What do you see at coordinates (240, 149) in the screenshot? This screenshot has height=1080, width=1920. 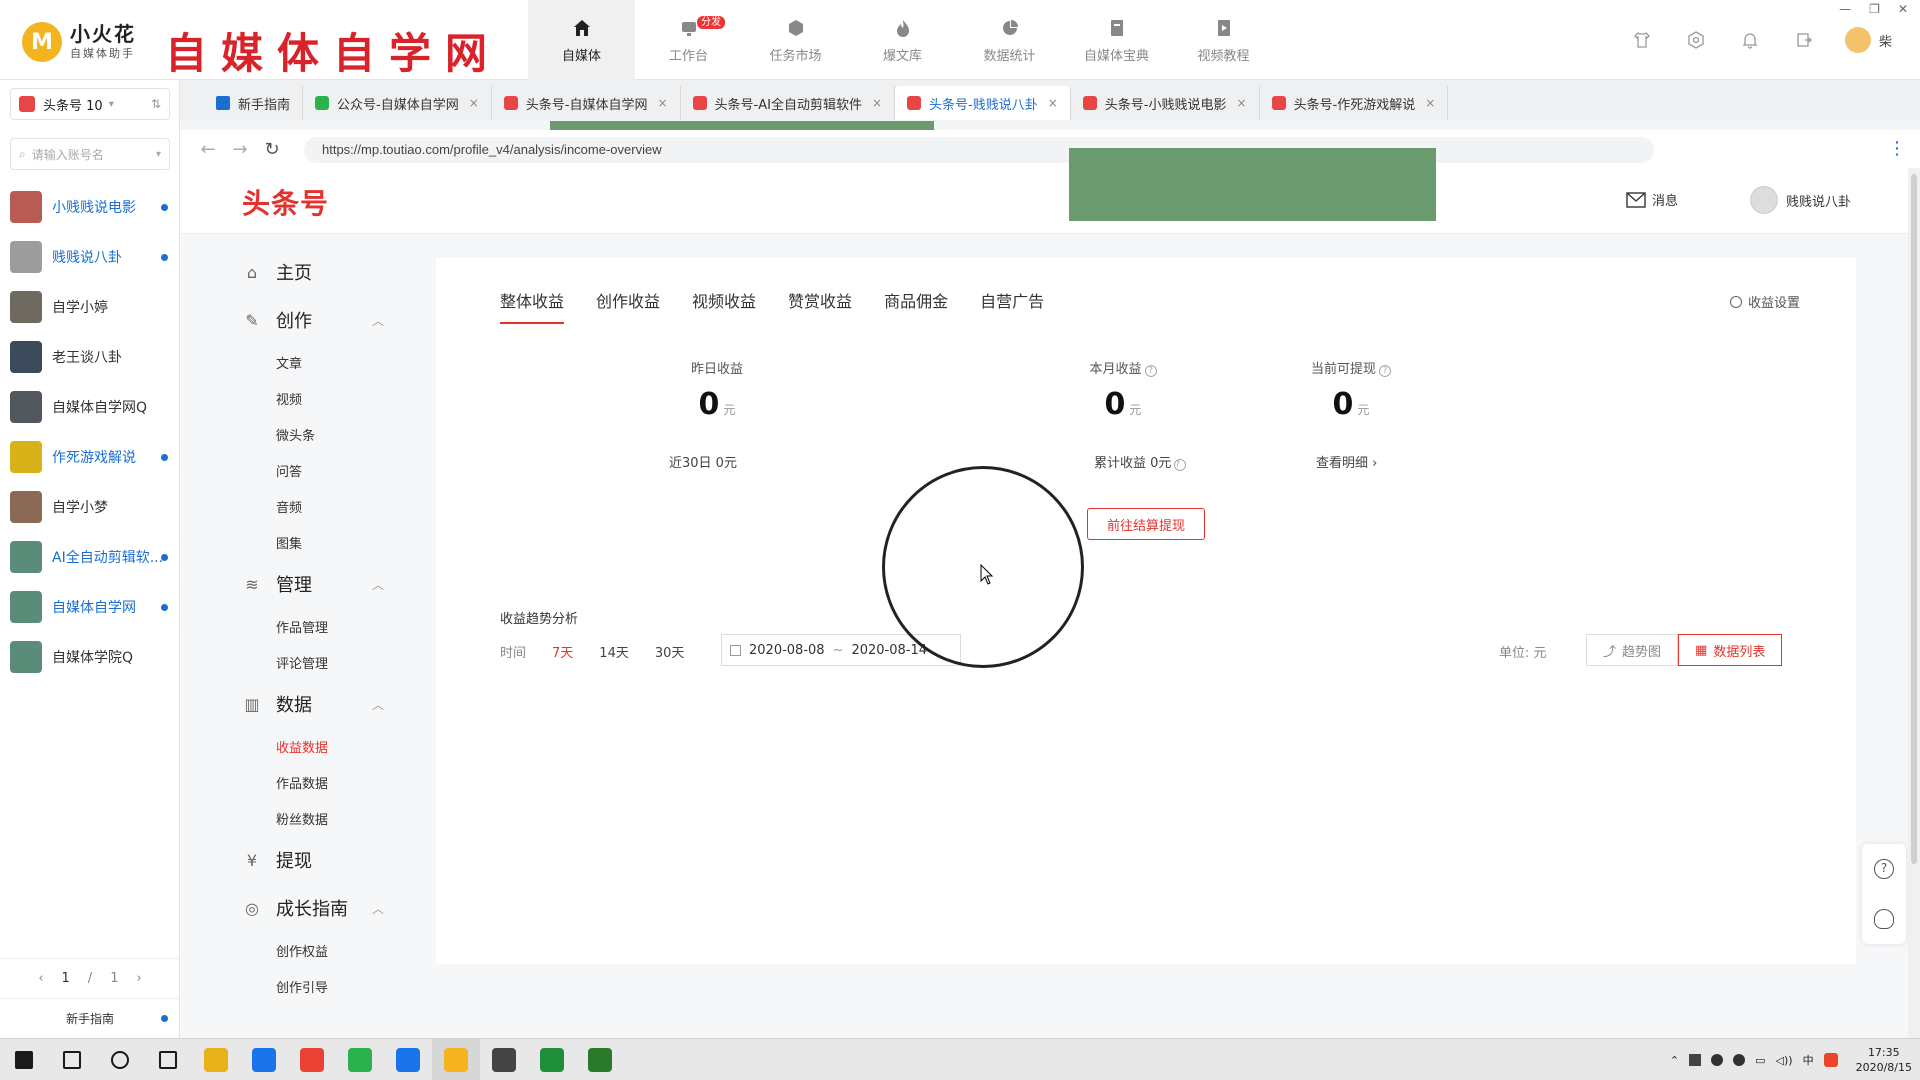 I see `forward-icon: →` at bounding box center [240, 149].